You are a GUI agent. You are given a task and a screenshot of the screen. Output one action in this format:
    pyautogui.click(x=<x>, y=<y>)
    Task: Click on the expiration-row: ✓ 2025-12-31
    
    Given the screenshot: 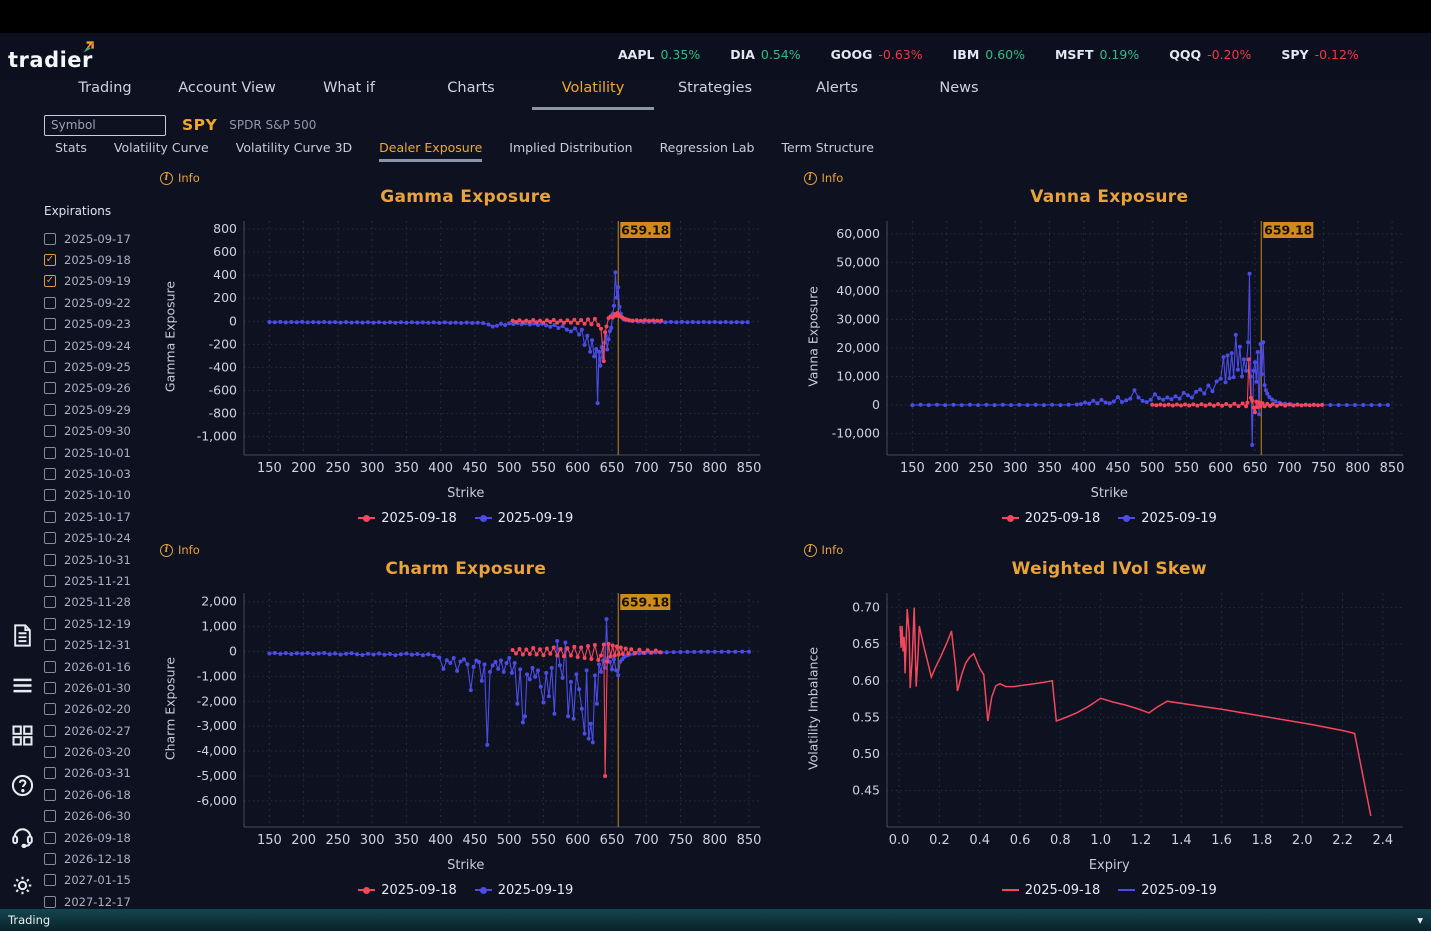 What is the action you would take?
    pyautogui.click(x=97, y=644)
    